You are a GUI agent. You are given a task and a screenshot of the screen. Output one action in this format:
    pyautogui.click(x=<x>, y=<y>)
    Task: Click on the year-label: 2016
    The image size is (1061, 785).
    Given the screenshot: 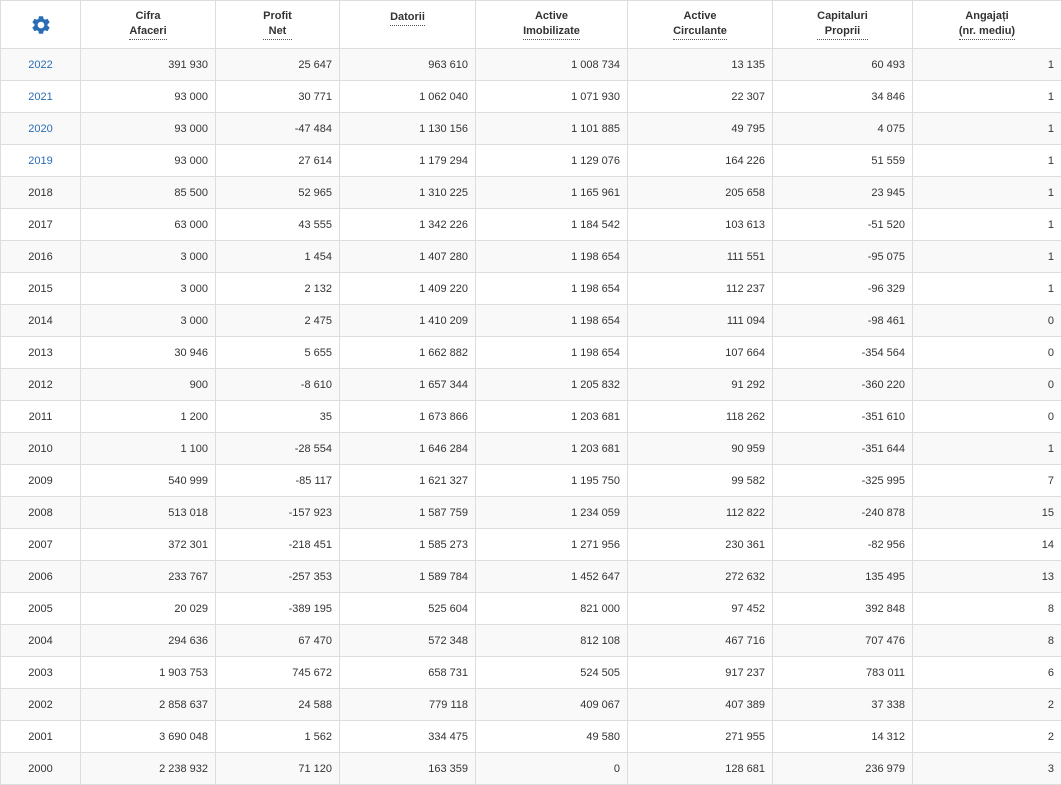 What is the action you would take?
    pyautogui.click(x=40, y=257)
    